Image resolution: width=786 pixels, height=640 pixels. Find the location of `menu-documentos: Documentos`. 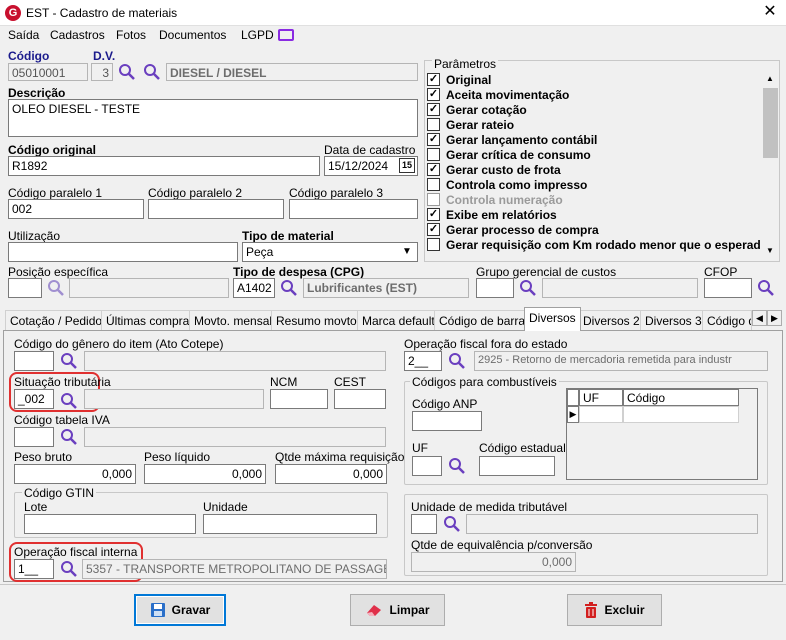

menu-documentos: Documentos is located at coordinates (192, 35).